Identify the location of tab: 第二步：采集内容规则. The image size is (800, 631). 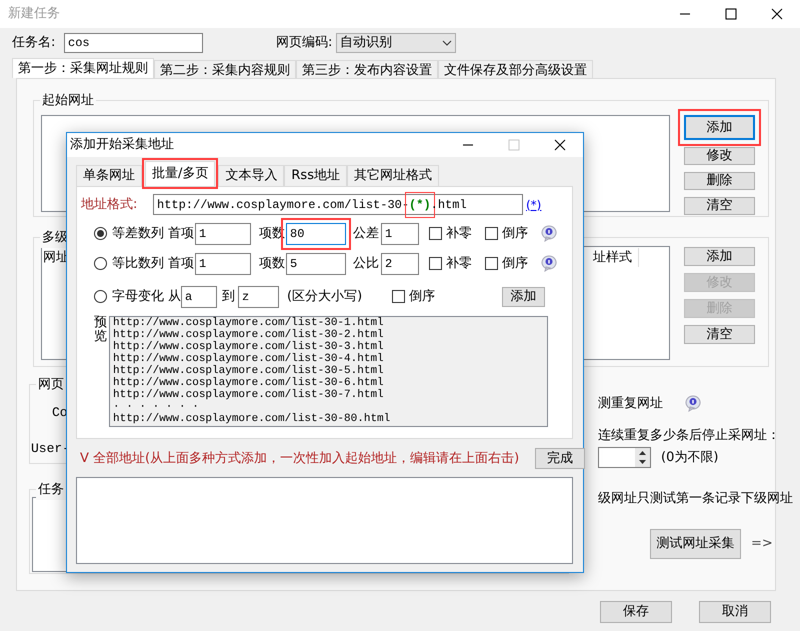
(225, 69).